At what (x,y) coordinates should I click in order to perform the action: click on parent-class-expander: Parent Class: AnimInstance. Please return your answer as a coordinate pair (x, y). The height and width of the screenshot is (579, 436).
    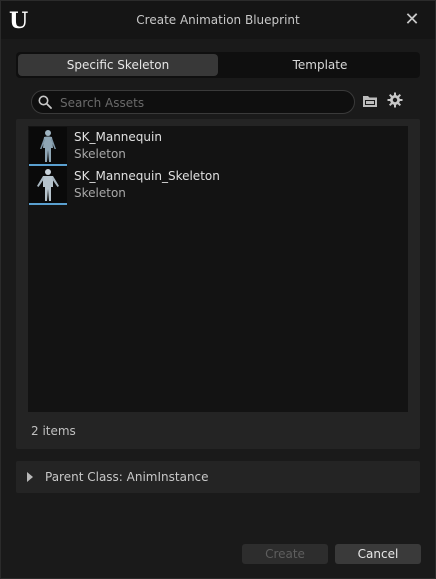
    Looking at the image, I should click on (218, 477).